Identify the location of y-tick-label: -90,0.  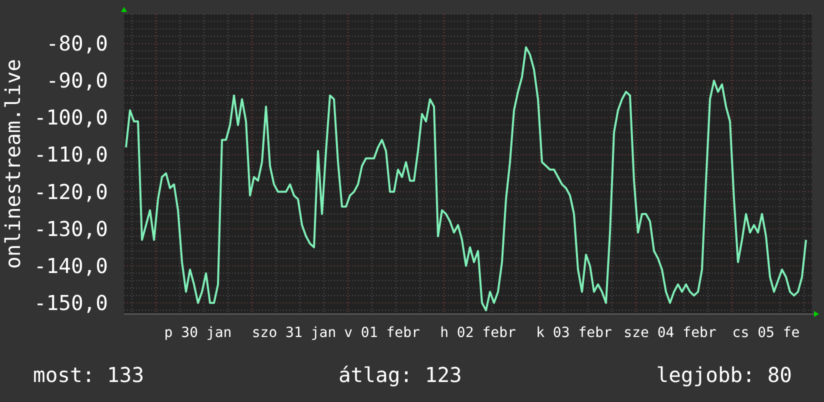
(77, 80).